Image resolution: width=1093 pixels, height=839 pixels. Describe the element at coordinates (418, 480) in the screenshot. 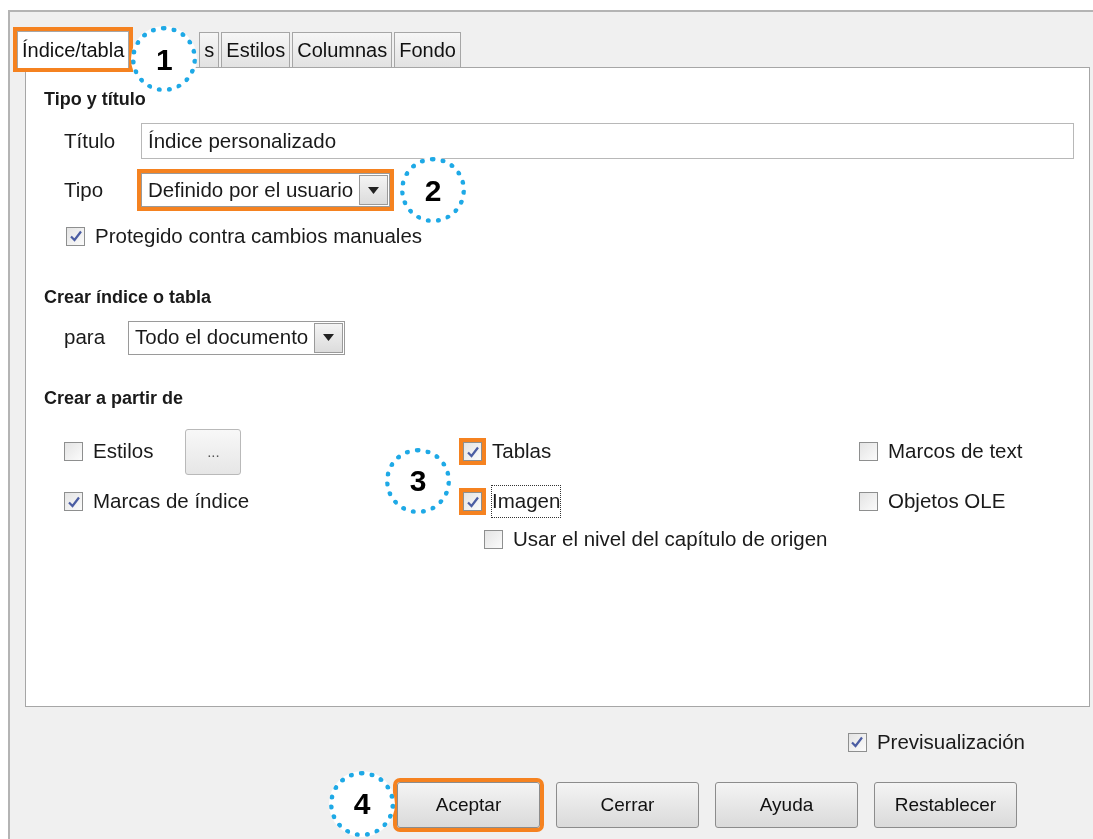

I see `callout-marker: 3` at that location.